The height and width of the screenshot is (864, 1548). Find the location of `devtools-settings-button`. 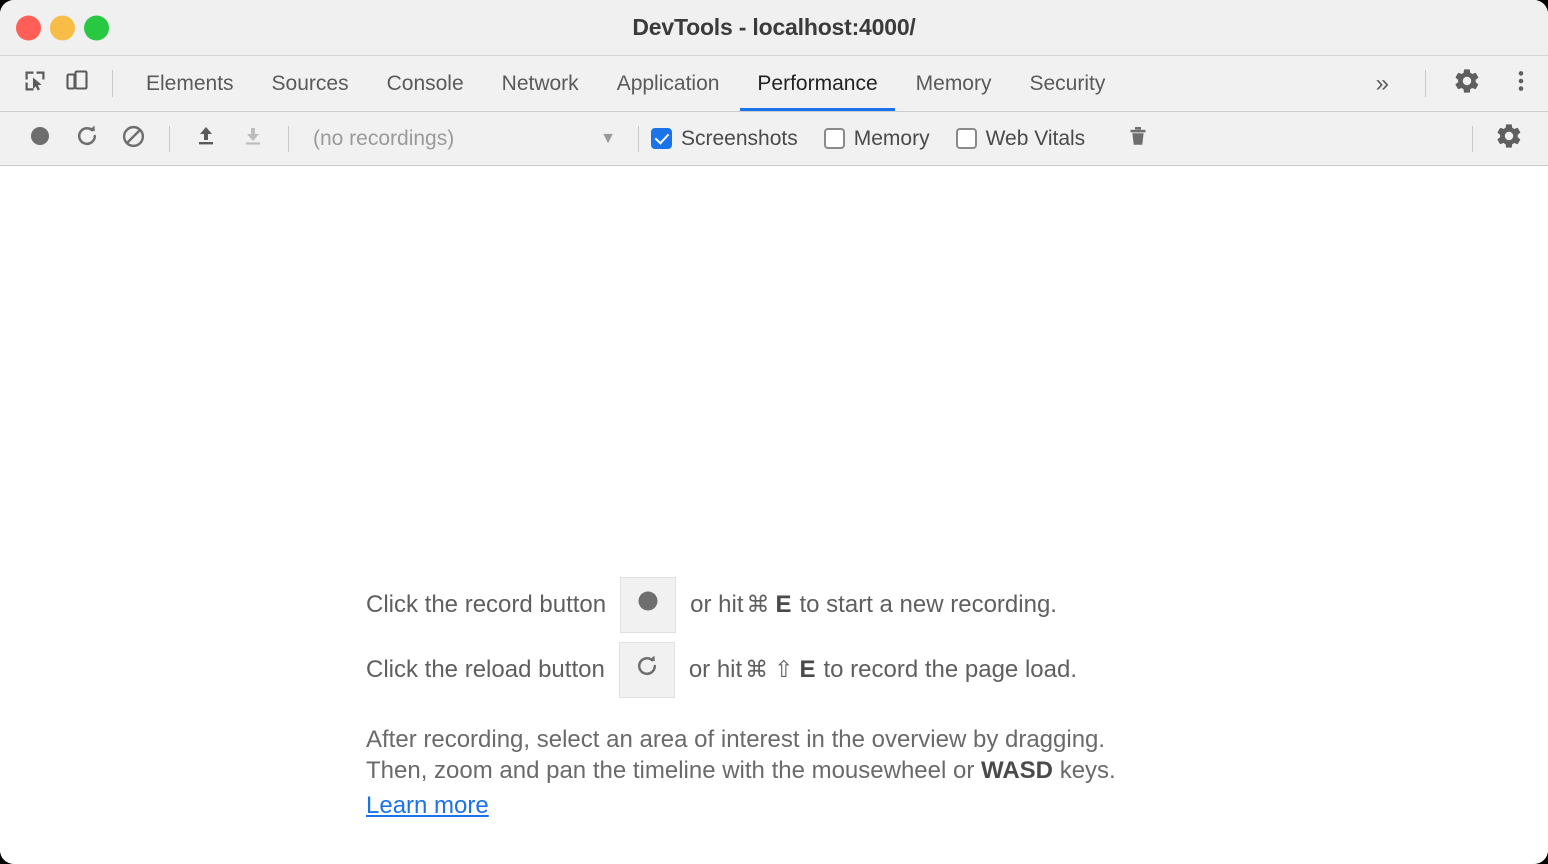

devtools-settings-button is located at coordinates (1467, 83).